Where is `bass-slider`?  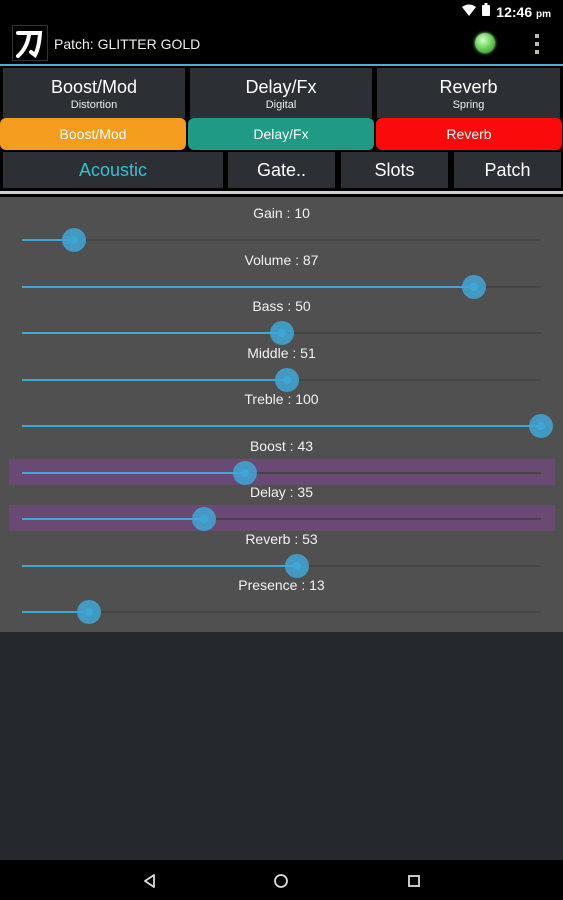 bass-slider is located at coordinates (281, 333).